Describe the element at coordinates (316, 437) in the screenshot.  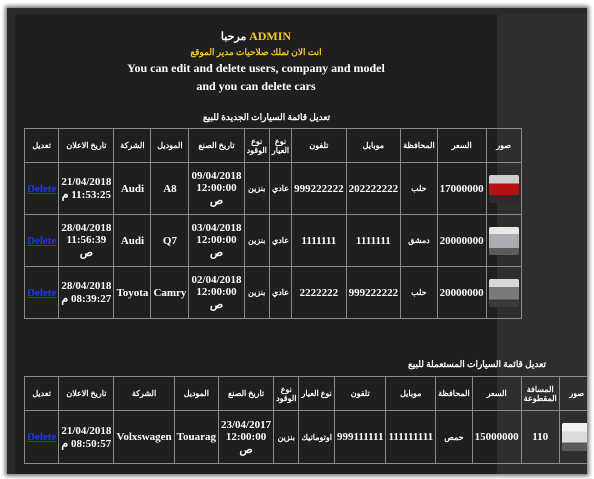
I see `gear-cell: اوتوماتيك` at that location.